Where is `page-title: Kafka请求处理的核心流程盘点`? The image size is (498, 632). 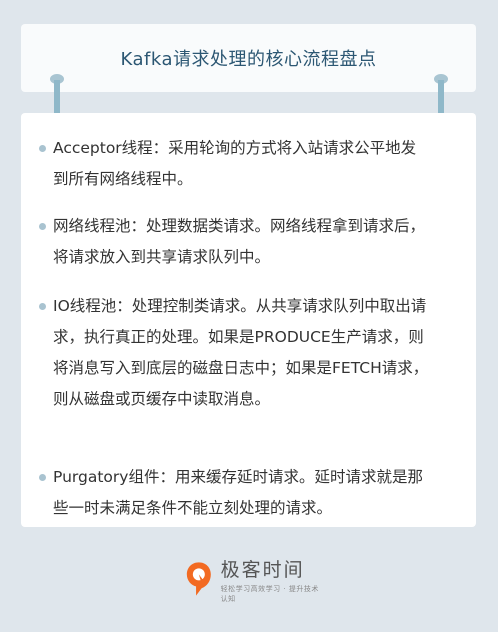
page-title: Kafka请求处理的核心流程盘点 is located at coordinates (248, 59).